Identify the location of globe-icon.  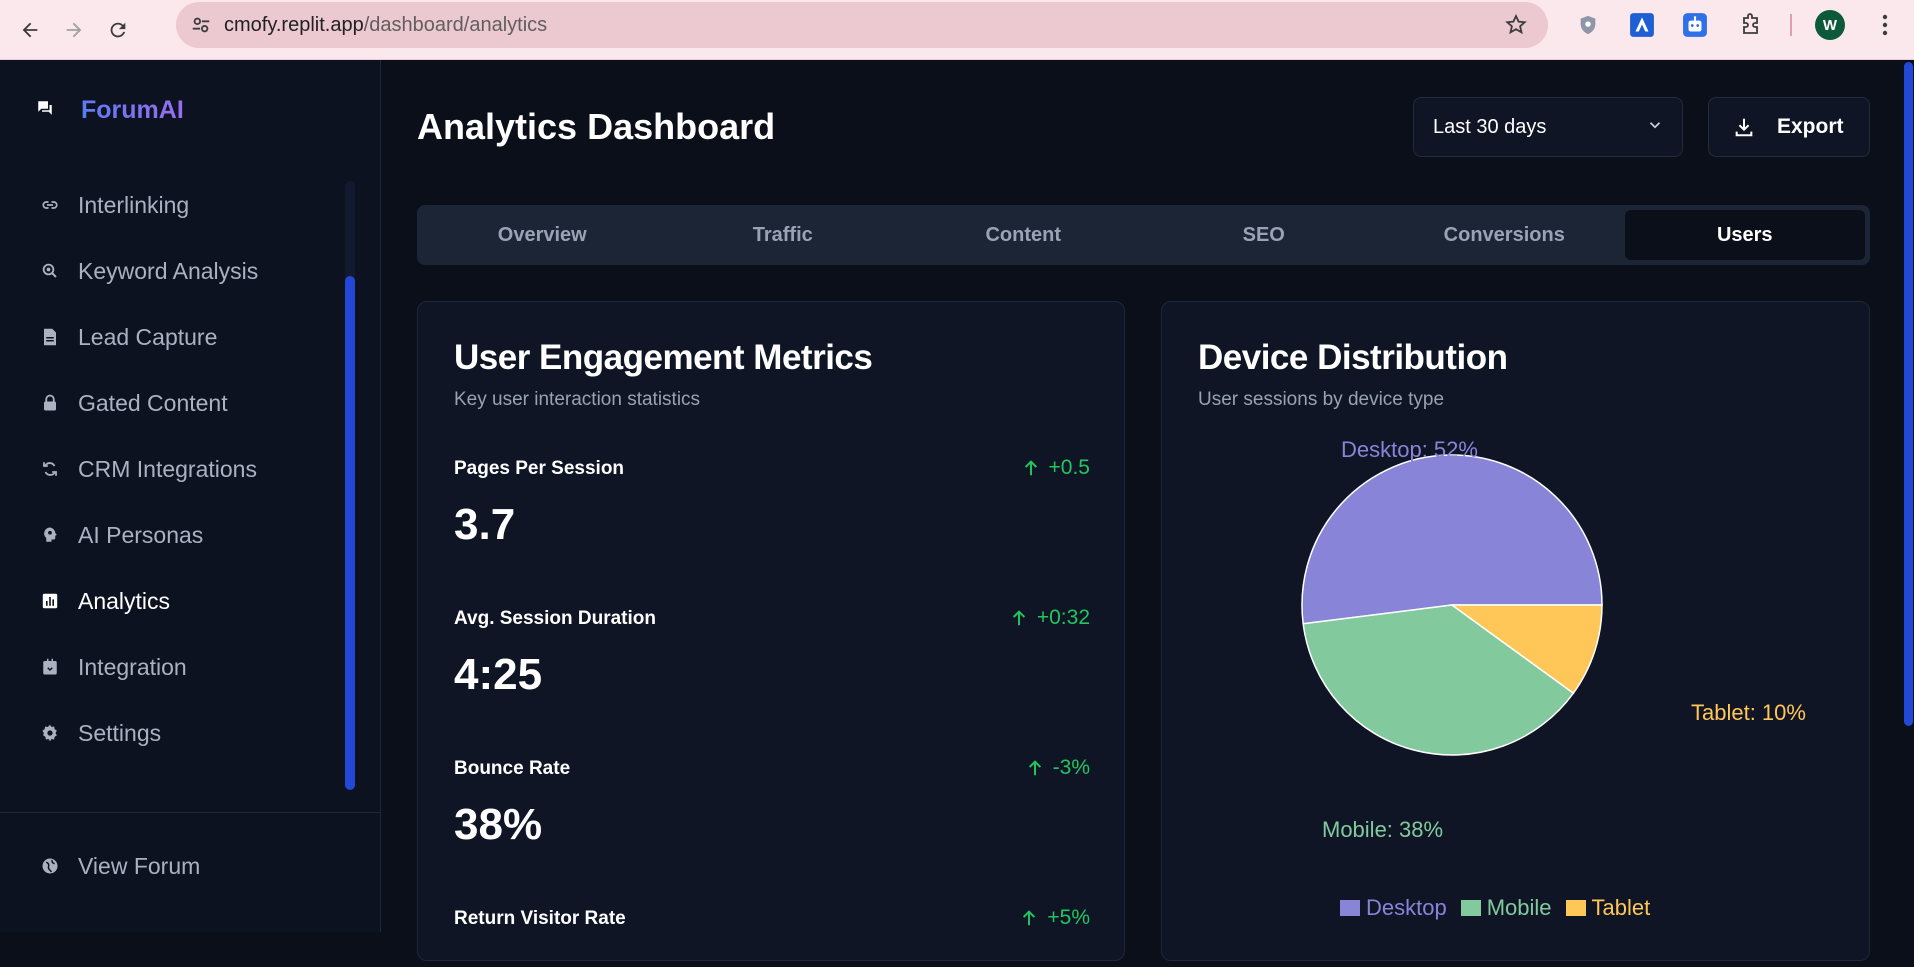
(50, 866).